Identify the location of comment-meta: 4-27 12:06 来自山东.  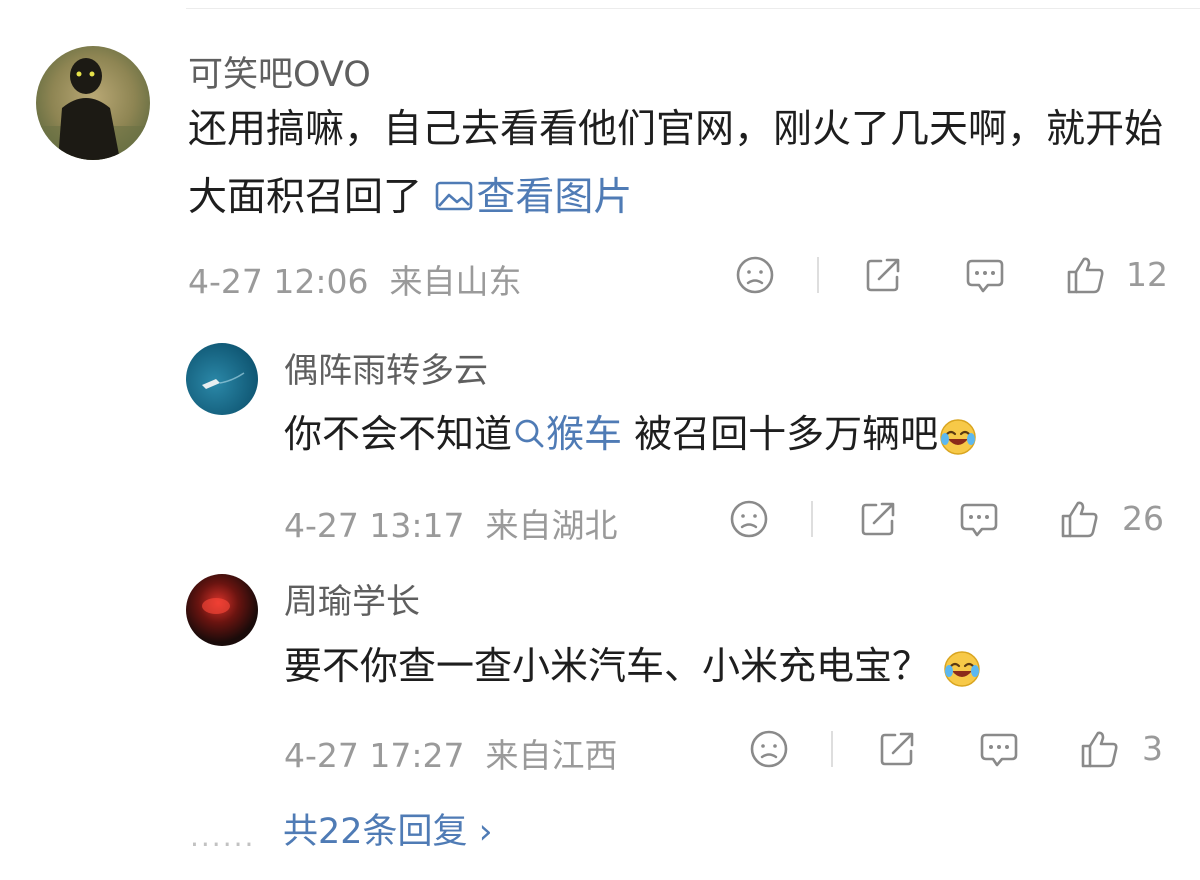
(354, 279).